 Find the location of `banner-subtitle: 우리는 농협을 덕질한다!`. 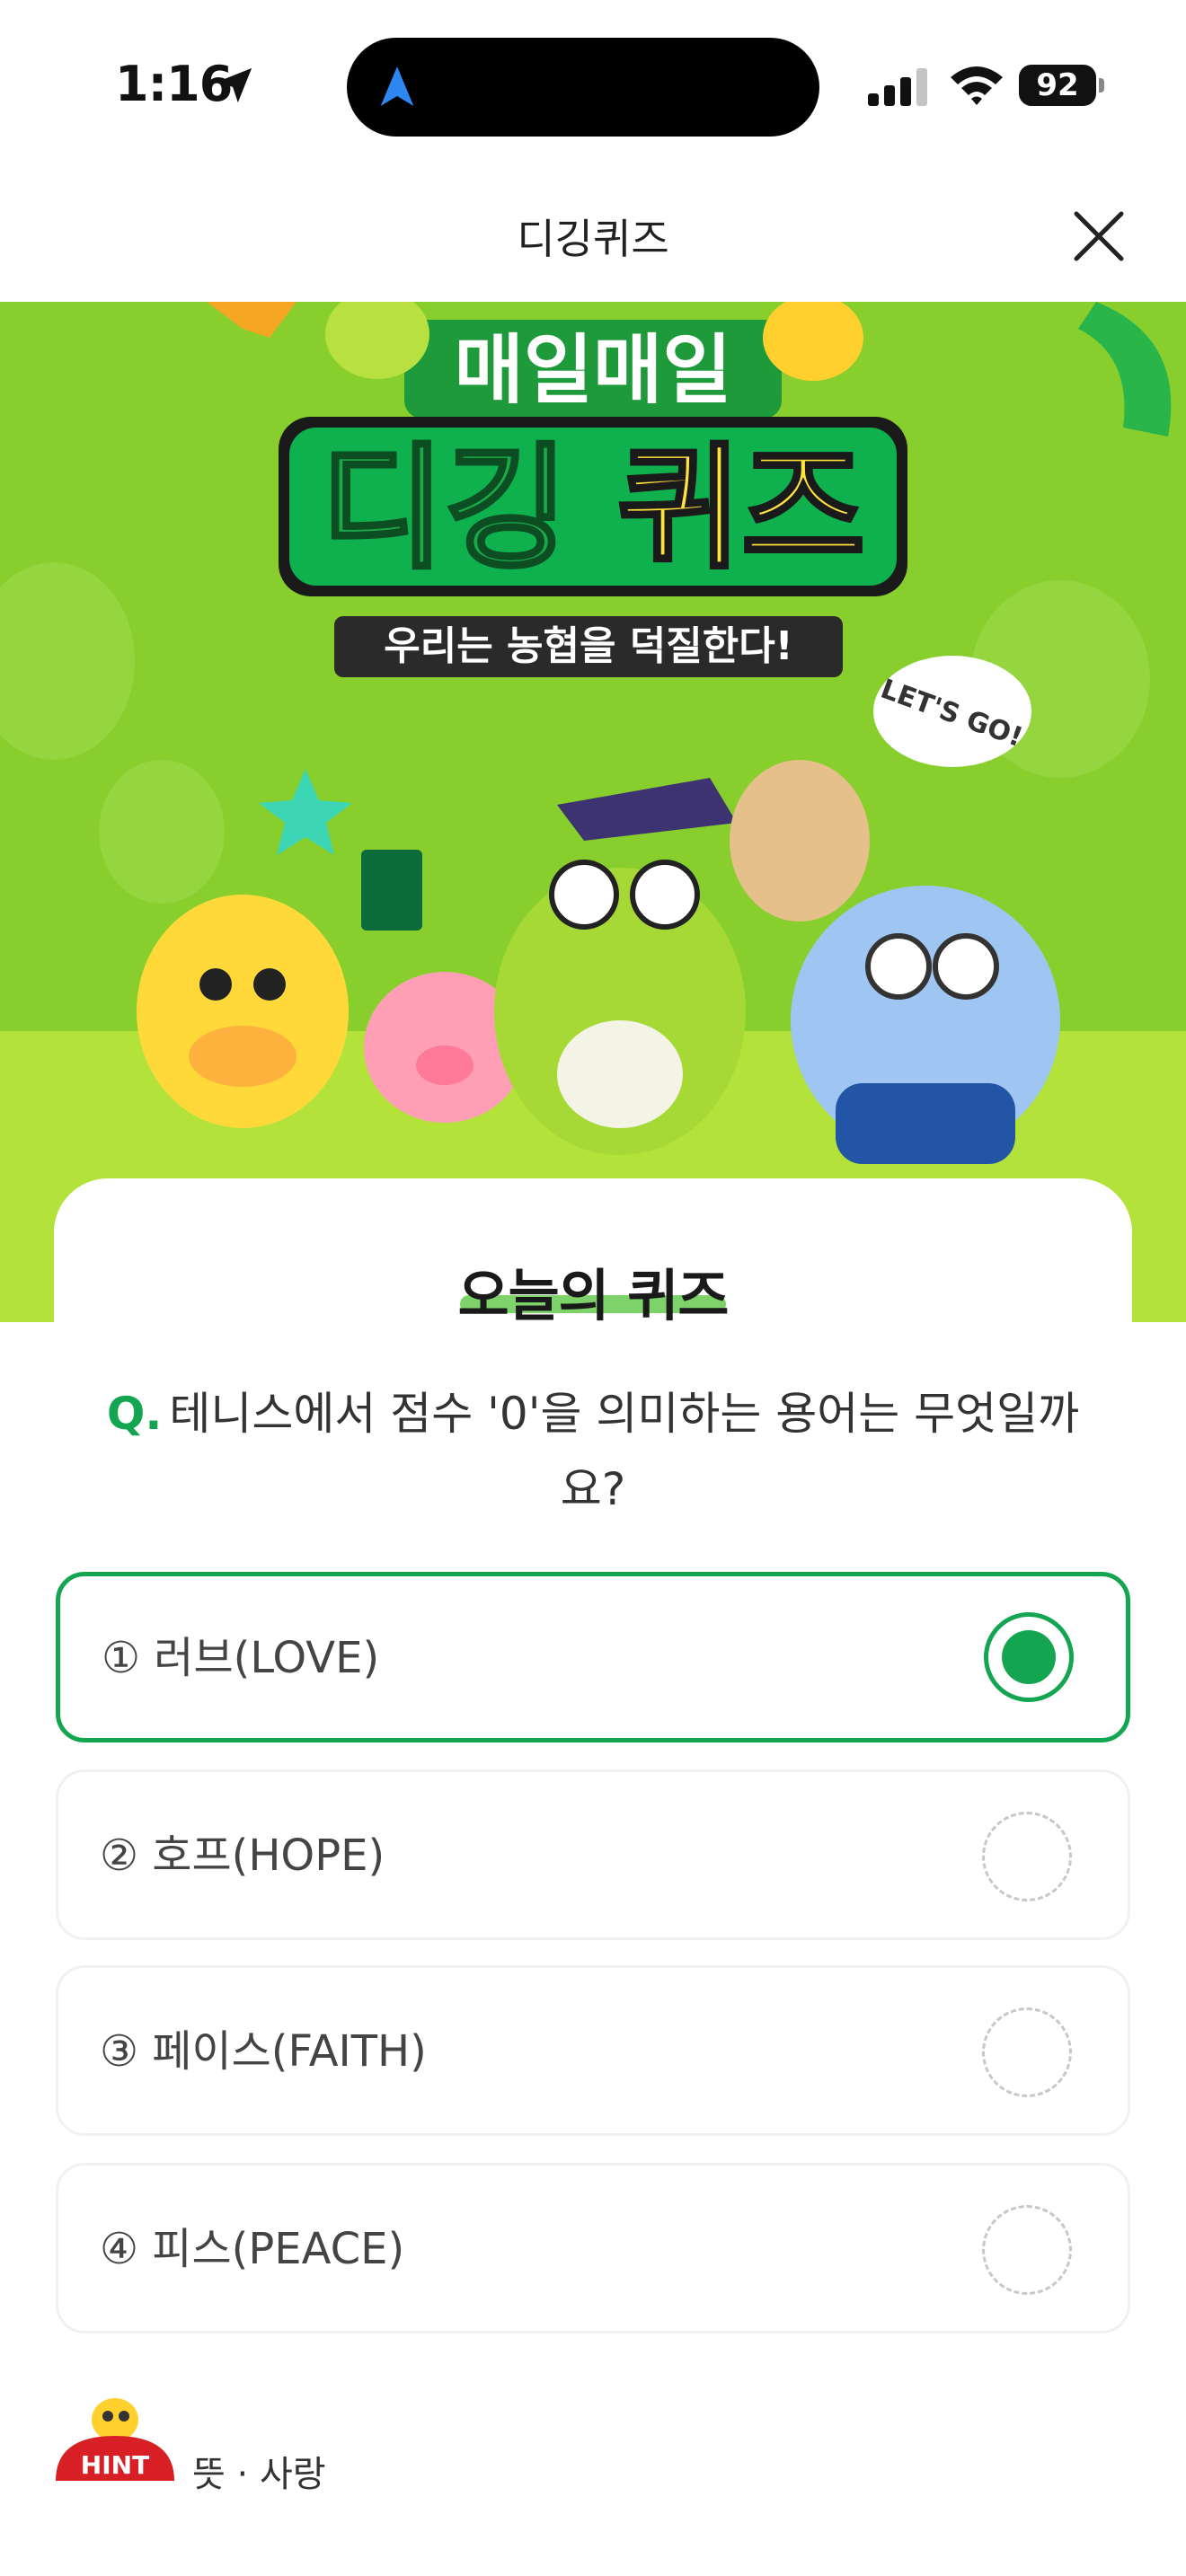

banner-subtitle: 우리는 농협을 덕질한다! is located at coordinates (588, 646).